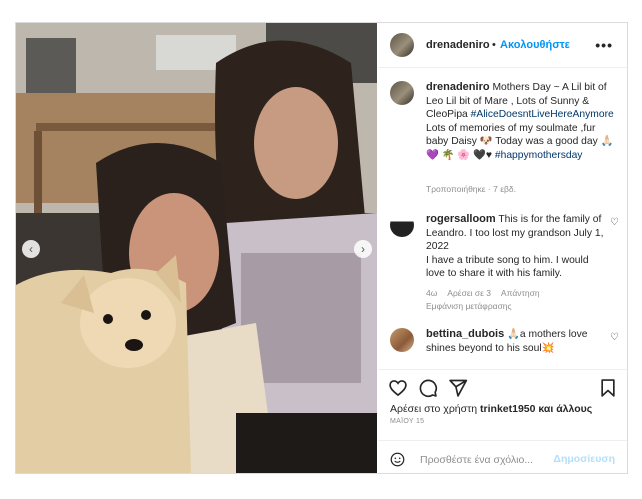 Image resolution: width=642 pixels, height=499 pixels. I want to click on comment-age: 4ω, so click(432, 293).